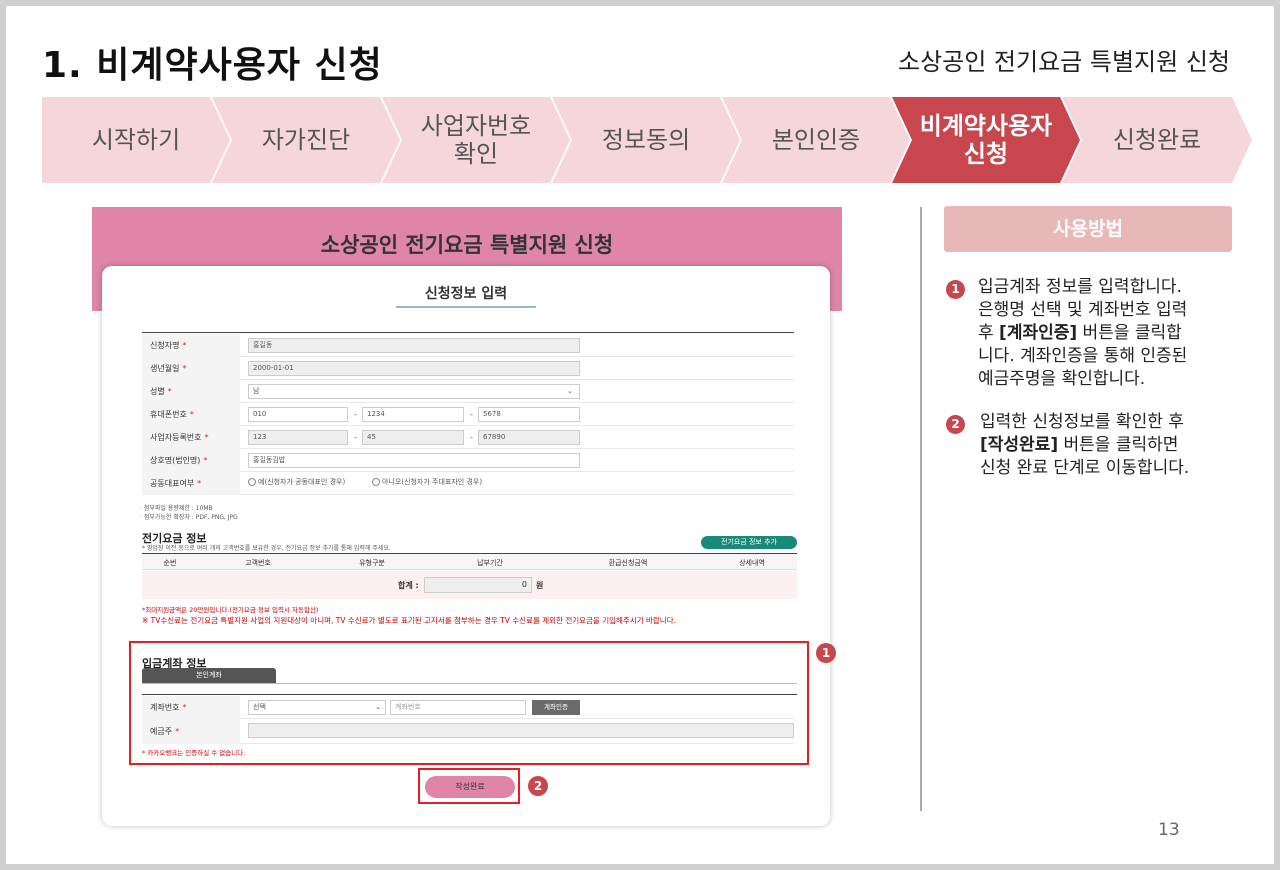  I want to click on file-ext-note: · 첨부가능한 확장자 : PDF, PNG, JPG, so click(189, 517).